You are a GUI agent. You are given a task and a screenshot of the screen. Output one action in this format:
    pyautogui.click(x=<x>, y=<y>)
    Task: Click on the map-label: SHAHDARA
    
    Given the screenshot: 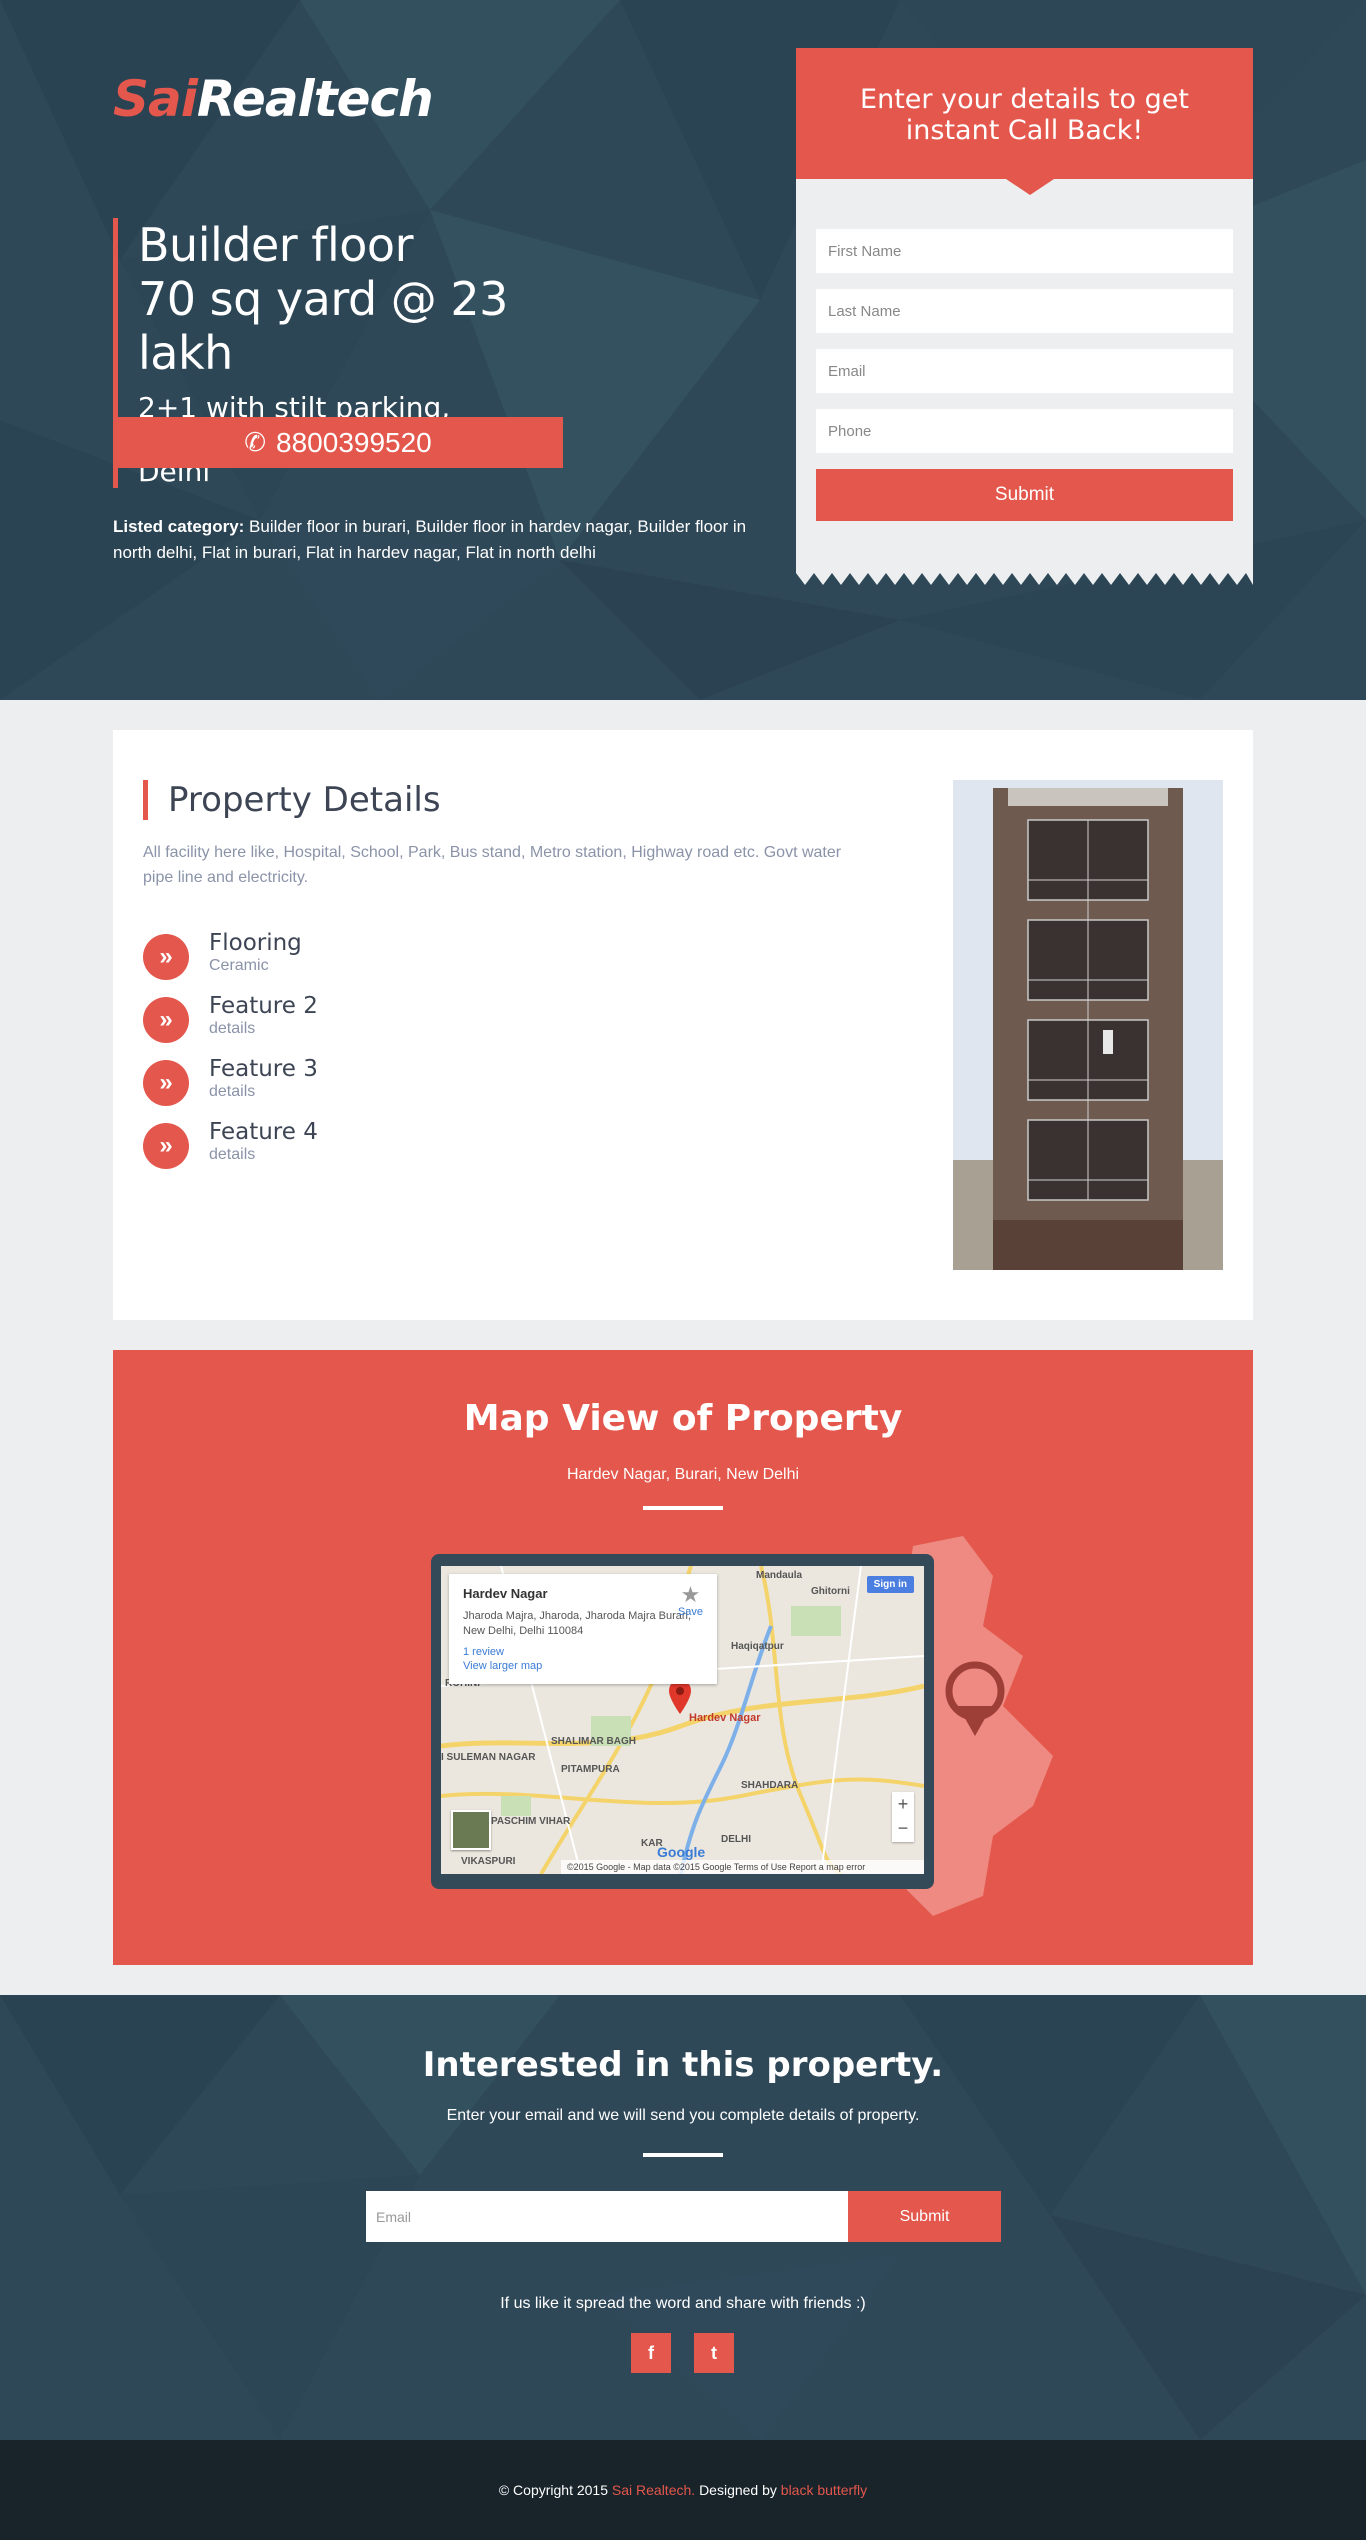 What is the action you would take?
    pyautogui.click(x=770, y=1785)
    